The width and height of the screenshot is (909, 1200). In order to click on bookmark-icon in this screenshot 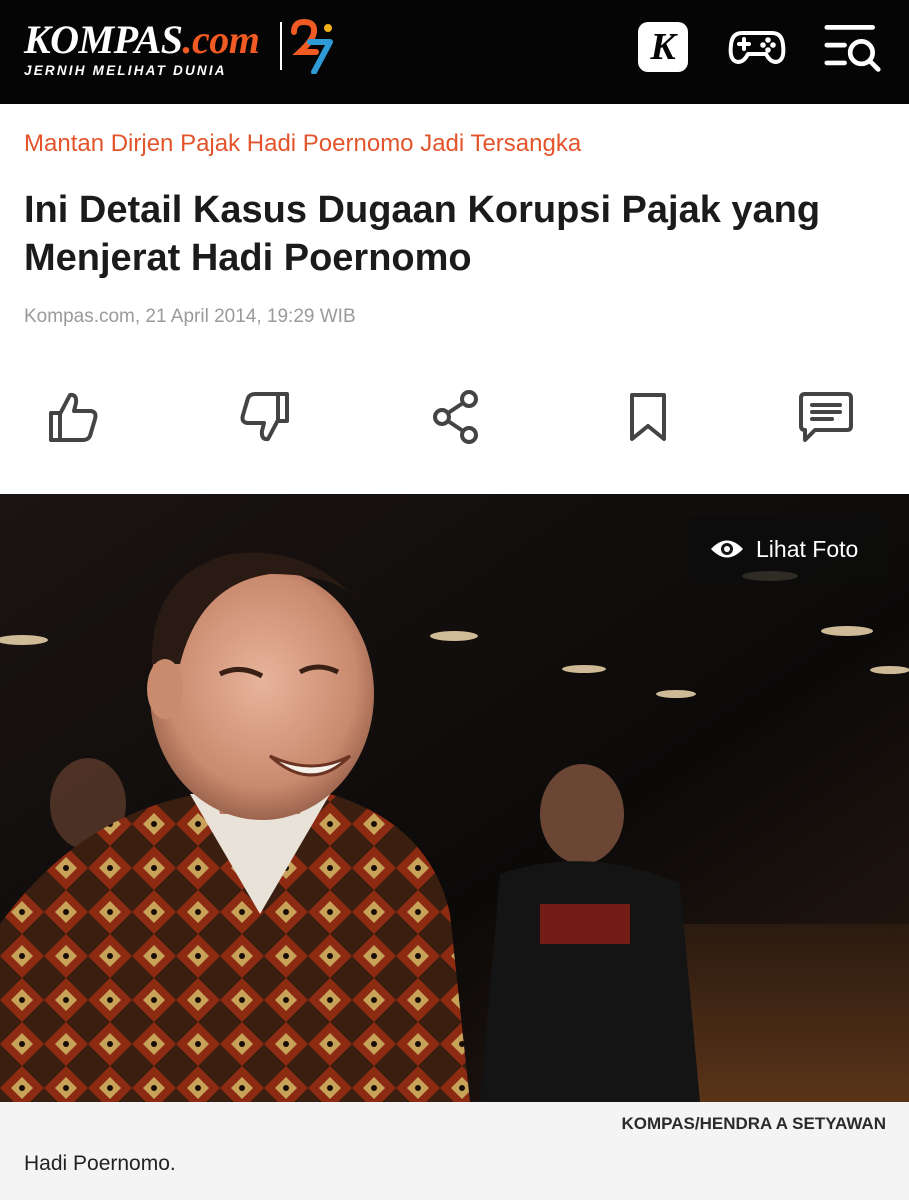, I will do `click(648, 417)`.